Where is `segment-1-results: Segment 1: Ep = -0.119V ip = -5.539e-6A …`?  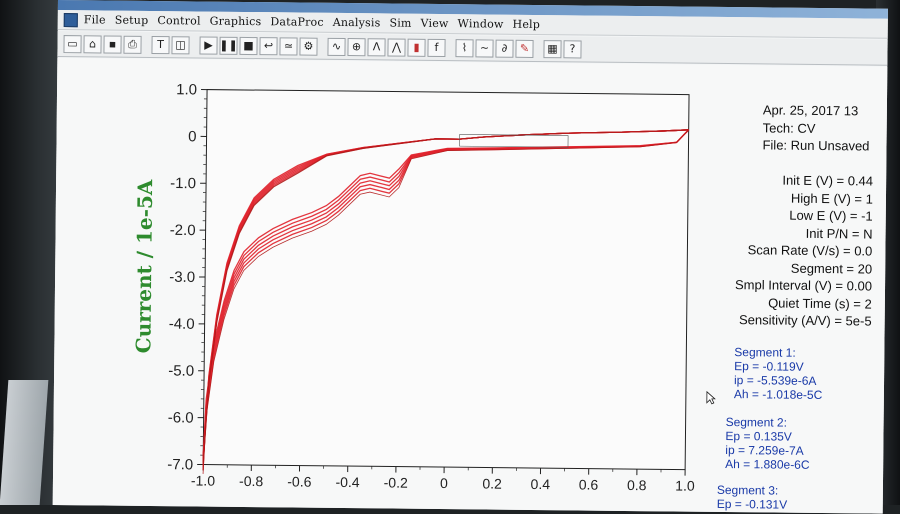
segment-1-results: Segment 1: Ep = -0.119V ip = -5.539e-6A … is located at coordinates (778, 373).